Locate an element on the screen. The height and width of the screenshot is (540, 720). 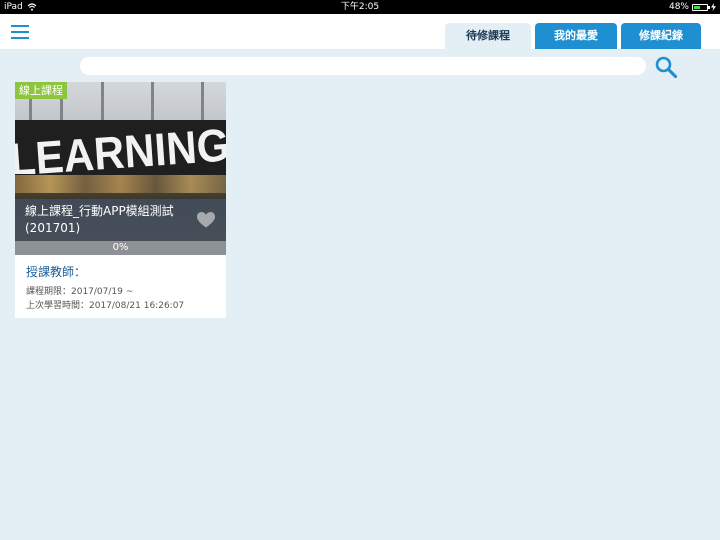
svg-text: LEARNING is located at coordinates (120, 146).